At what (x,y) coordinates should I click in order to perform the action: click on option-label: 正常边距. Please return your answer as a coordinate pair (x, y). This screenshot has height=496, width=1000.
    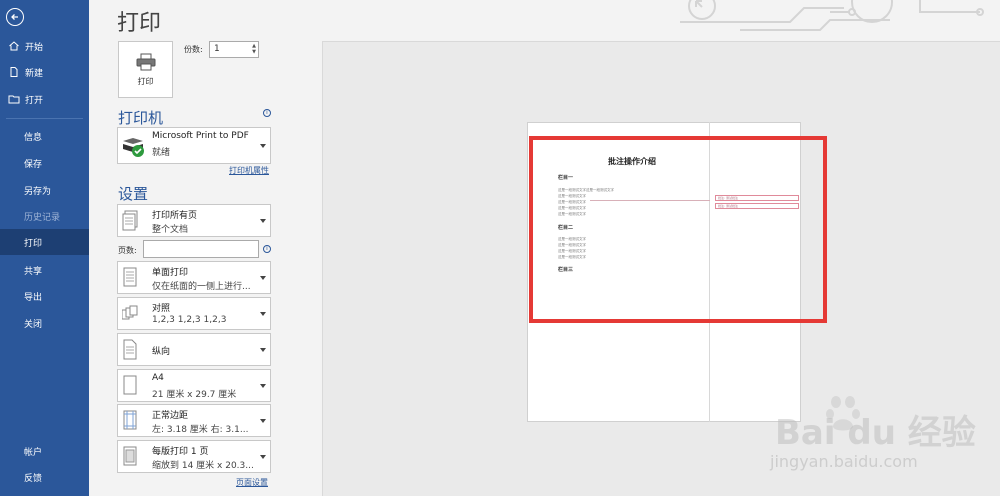
    Looking at the image, I should click on (170, 416).